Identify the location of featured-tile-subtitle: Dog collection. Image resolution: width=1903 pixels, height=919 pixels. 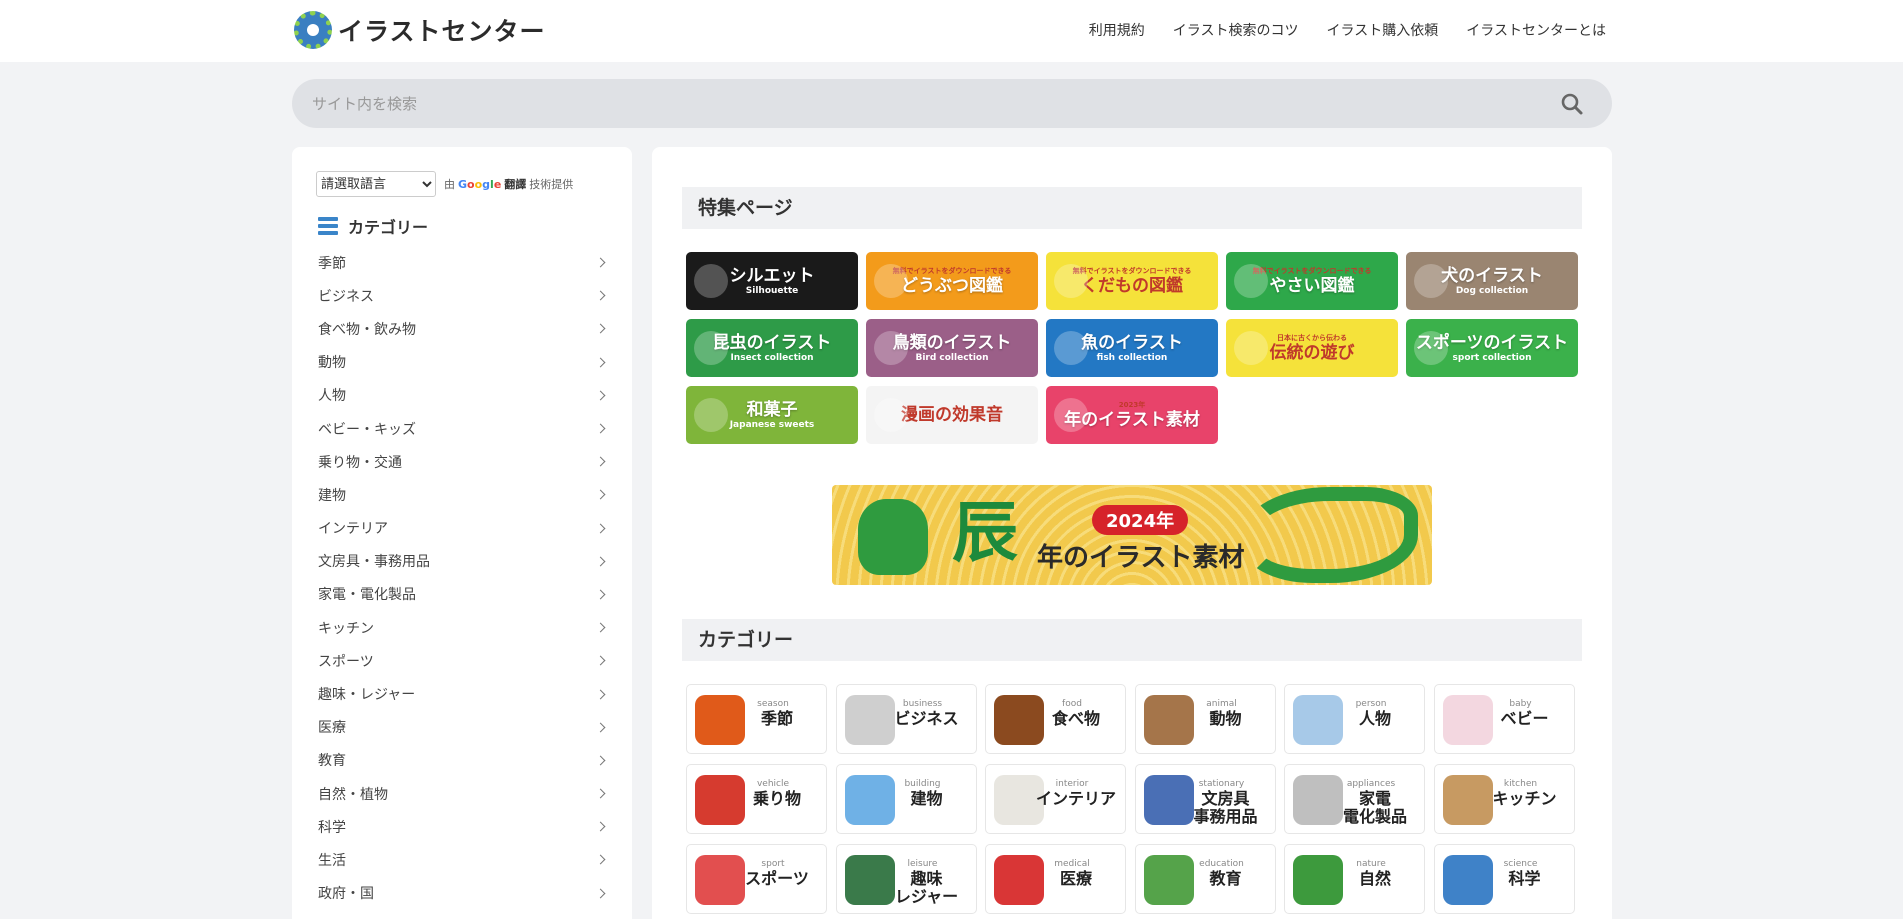
(1492, 291).